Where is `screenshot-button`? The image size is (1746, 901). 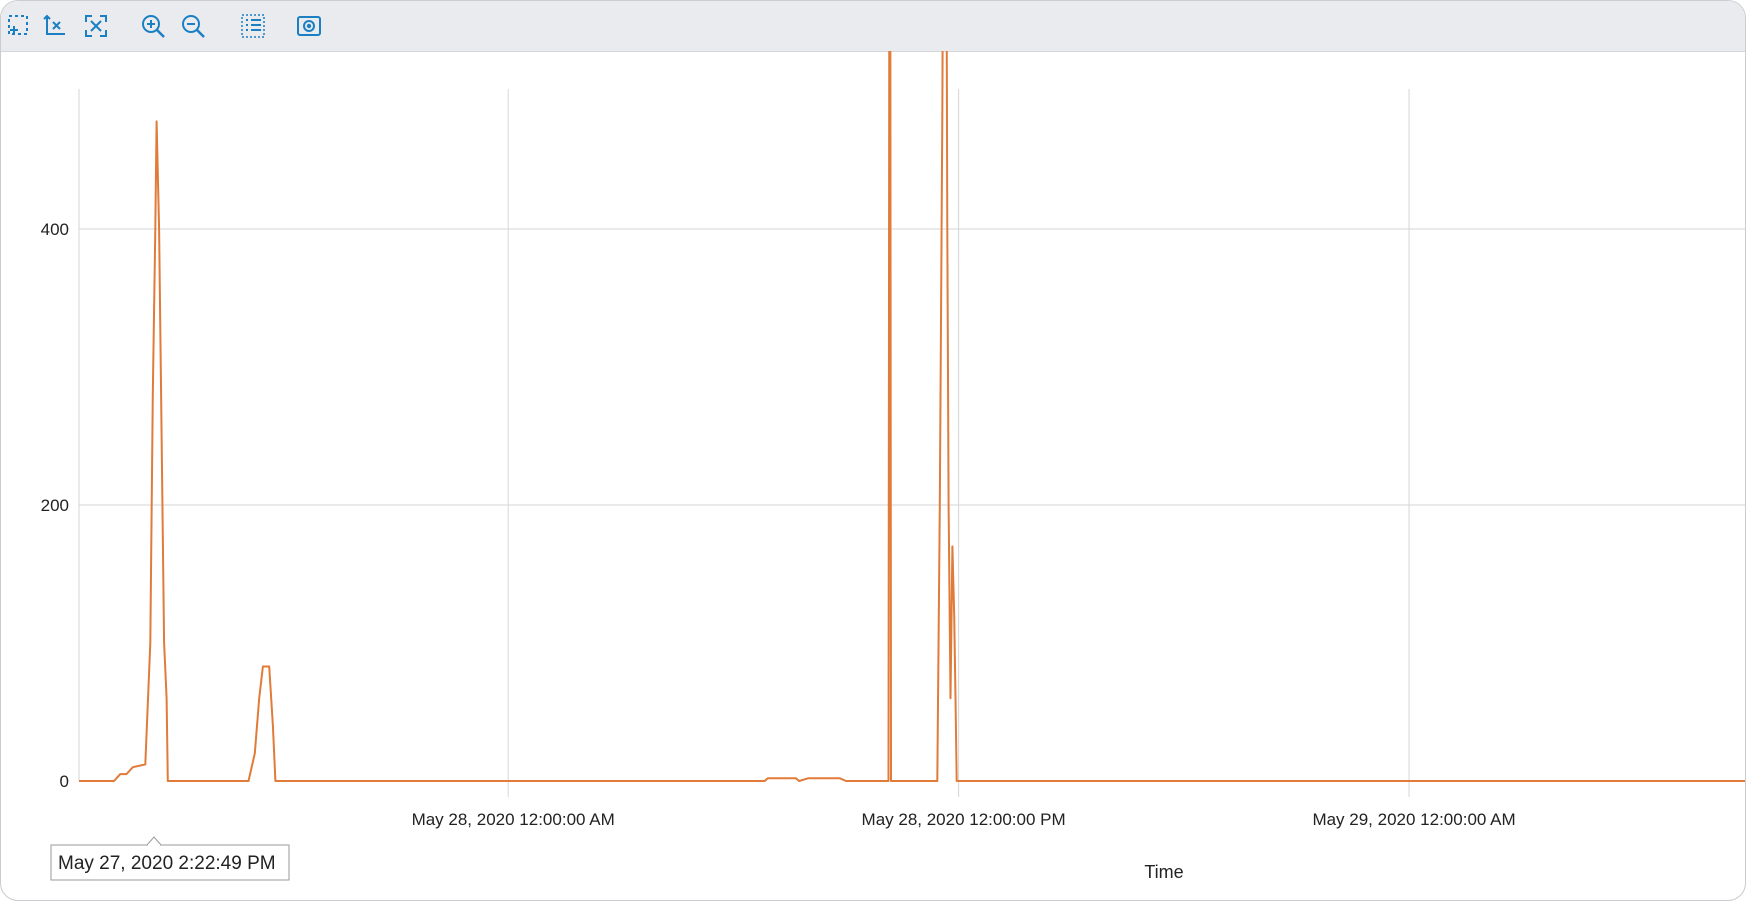 screenshot-button is located at coordinates (309, 26).